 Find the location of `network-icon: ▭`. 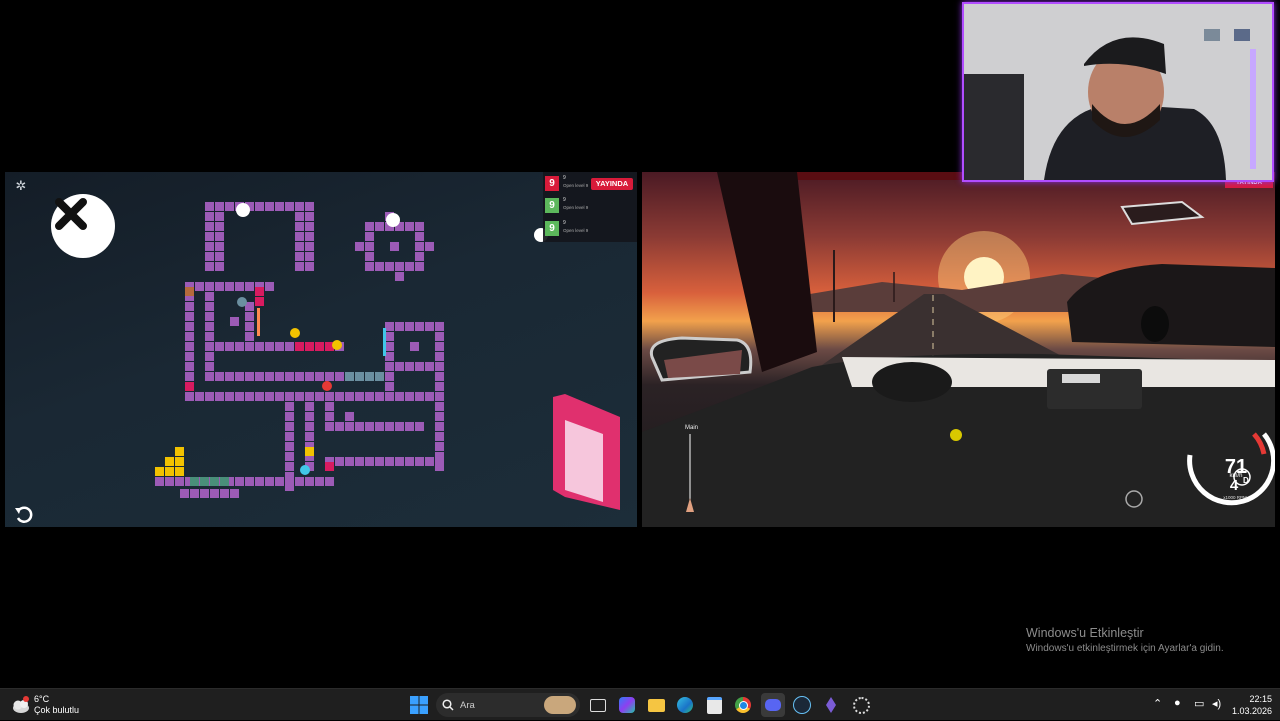

network-icon: ▭ is located at coordinates (1199, 703).